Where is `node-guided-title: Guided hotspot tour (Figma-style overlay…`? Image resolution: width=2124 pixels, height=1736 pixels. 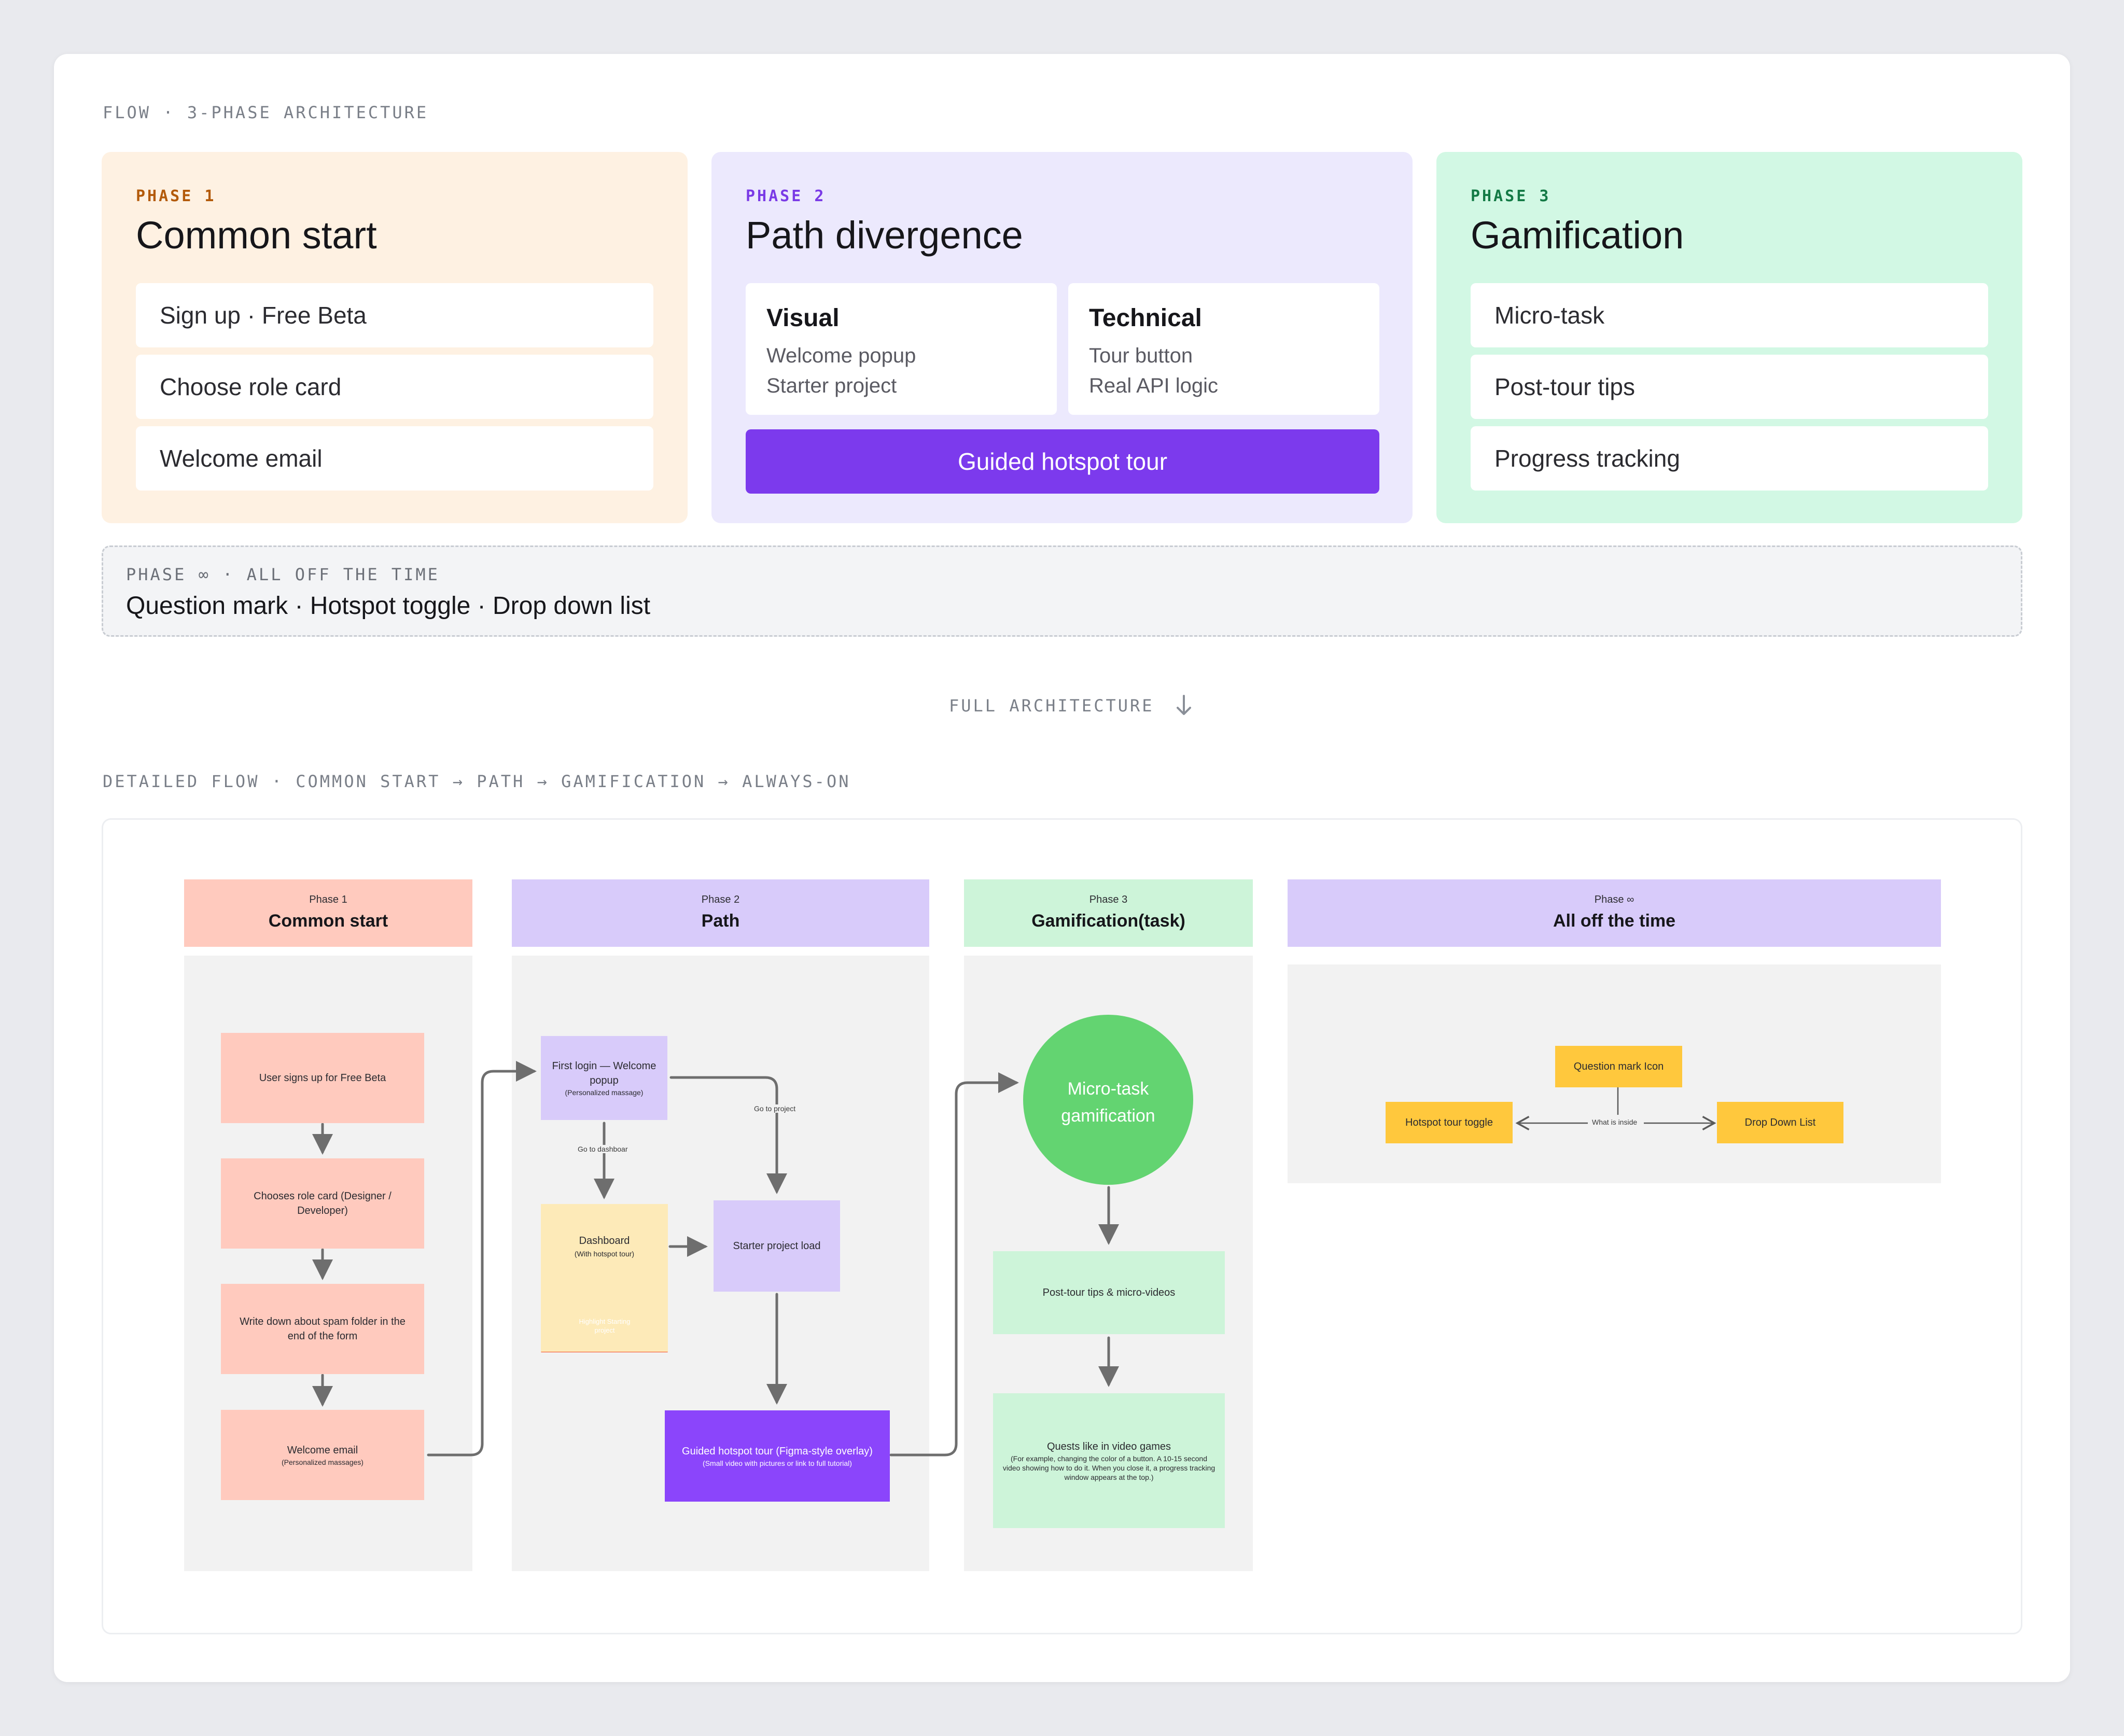
node-guided-title: Guided hotspot tour (Figma-style overlay… is located at coordinates (777, 1451).